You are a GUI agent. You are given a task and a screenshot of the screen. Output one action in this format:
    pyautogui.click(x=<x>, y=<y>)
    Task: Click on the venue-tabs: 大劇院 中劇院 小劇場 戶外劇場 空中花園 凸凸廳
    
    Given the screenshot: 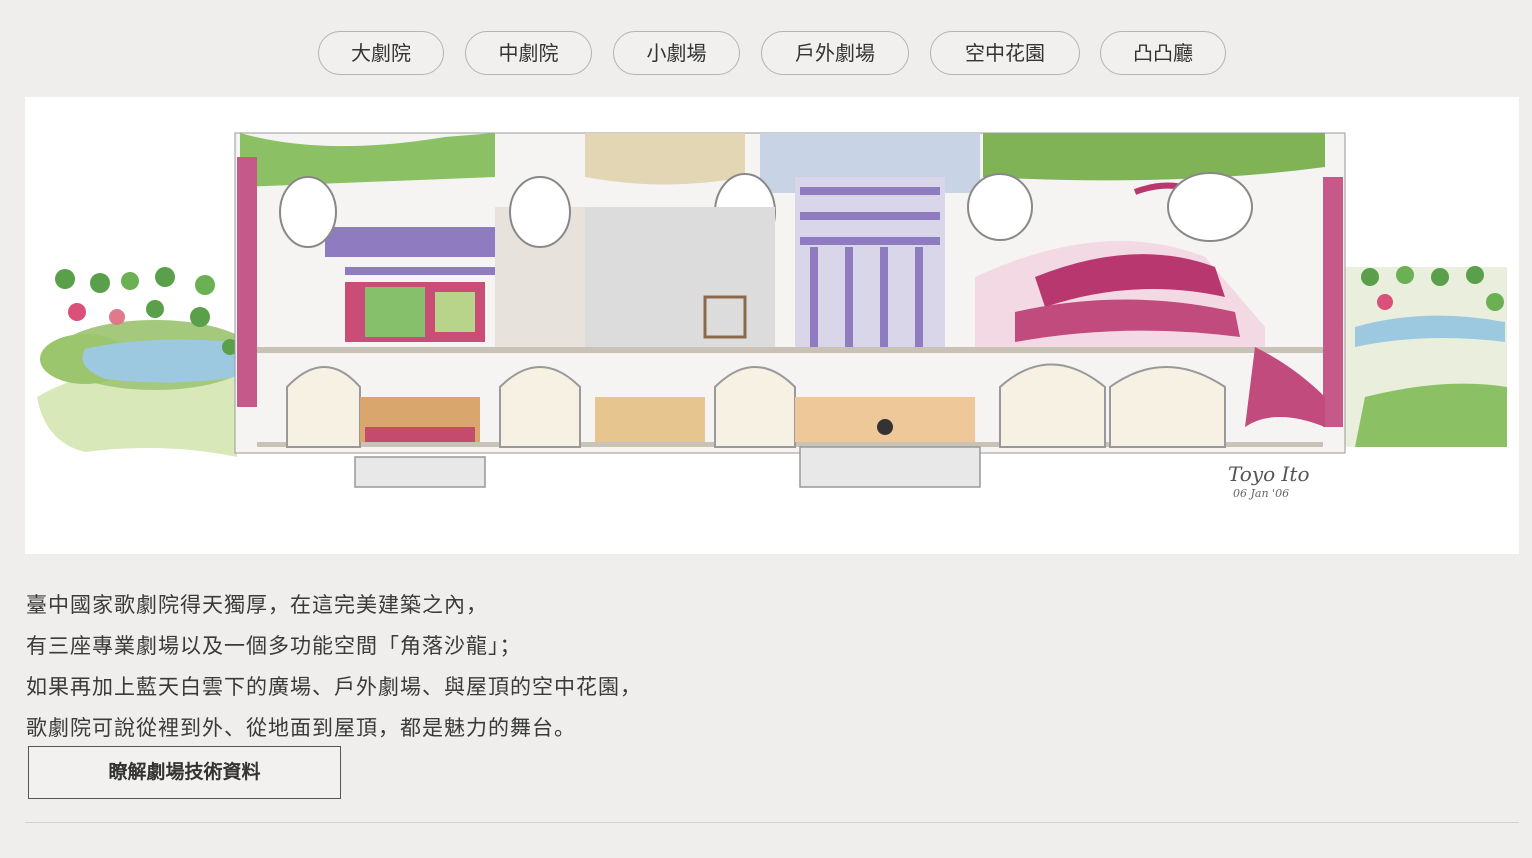 What is the action you would take?
    pyautogui.click(x=766, y=53)
    